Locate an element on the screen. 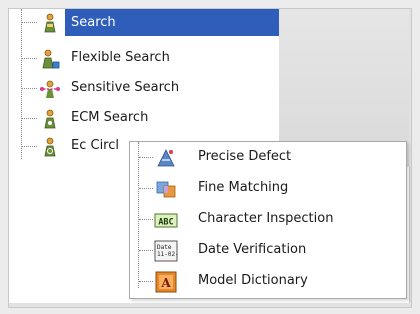  model-dictionary-icon-text: A is located at coordinates (165, 283).